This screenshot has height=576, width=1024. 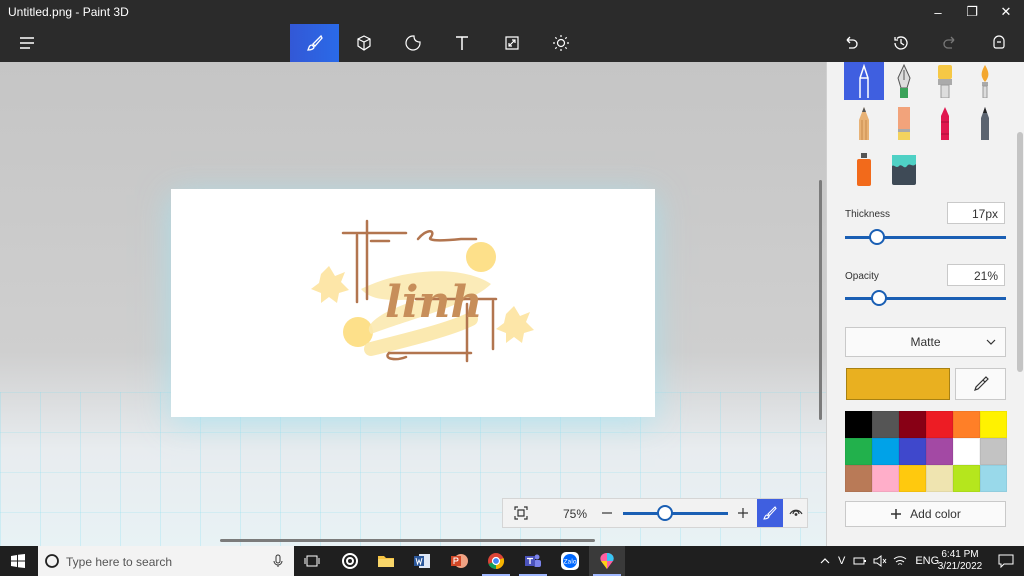 I want to click on panel-scrollbar, so click(x=1020, y=252).